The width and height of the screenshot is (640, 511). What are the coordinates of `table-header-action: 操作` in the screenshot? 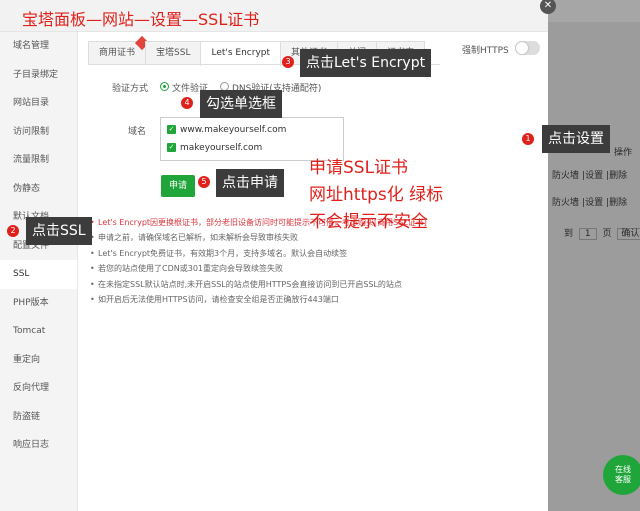 It's located at (623, 153).